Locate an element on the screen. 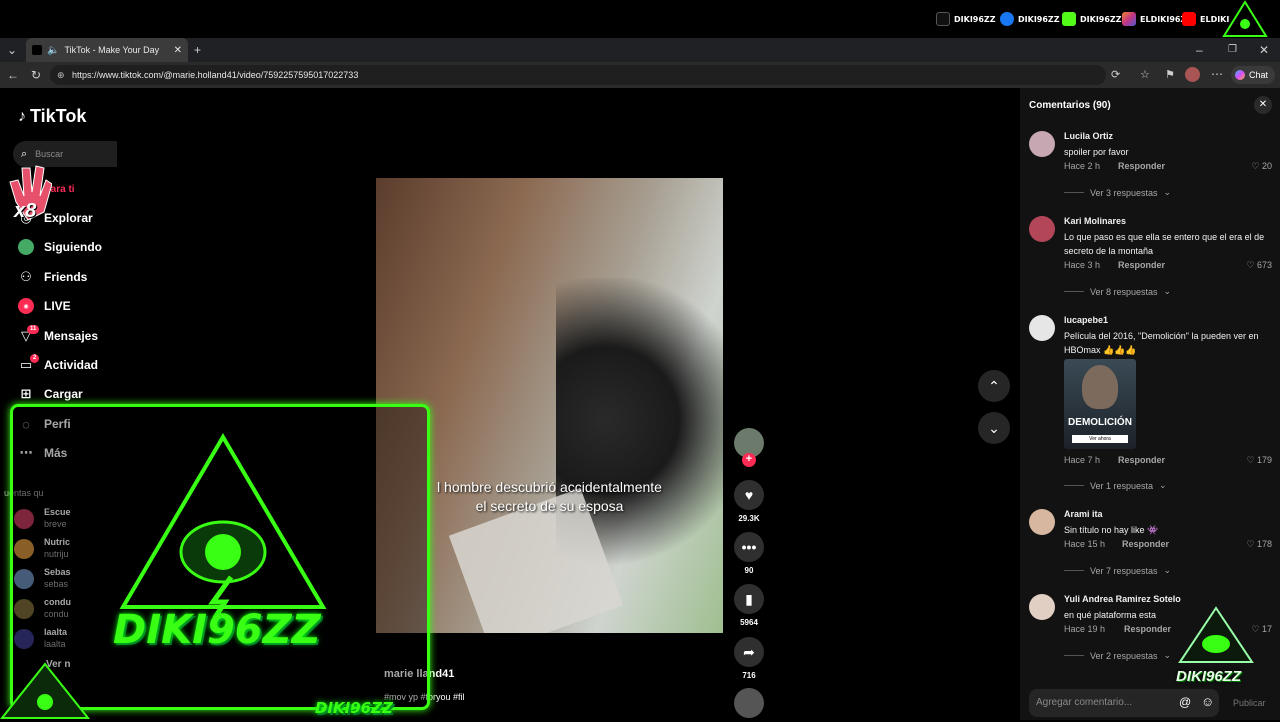  profile-avatar is located at coordinates (1192, 74).